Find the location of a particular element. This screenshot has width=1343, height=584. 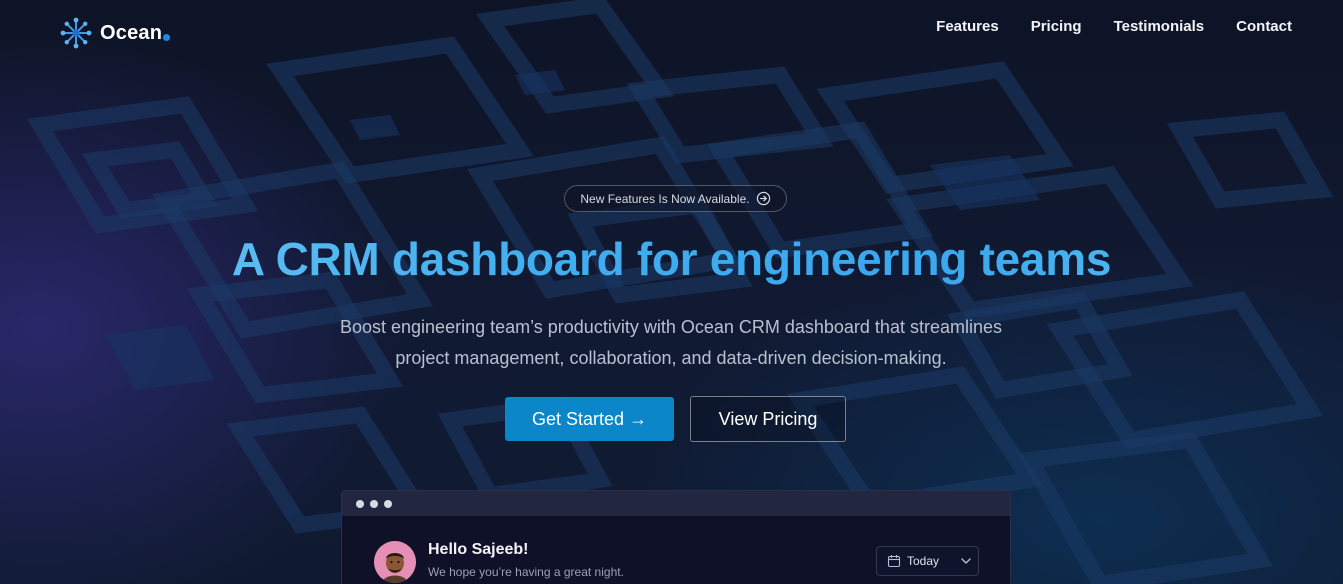

date-filter-label: Today is located at coordinates (923, 561).